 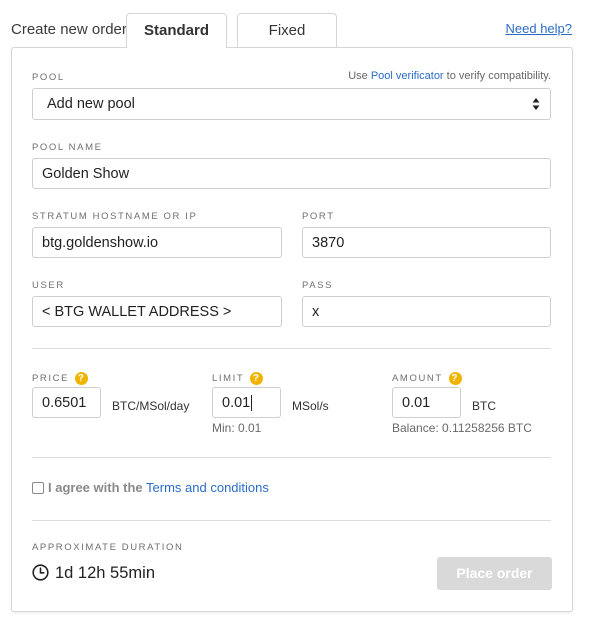 I want to click on port-label: PORT, so click(x=318, y=216).